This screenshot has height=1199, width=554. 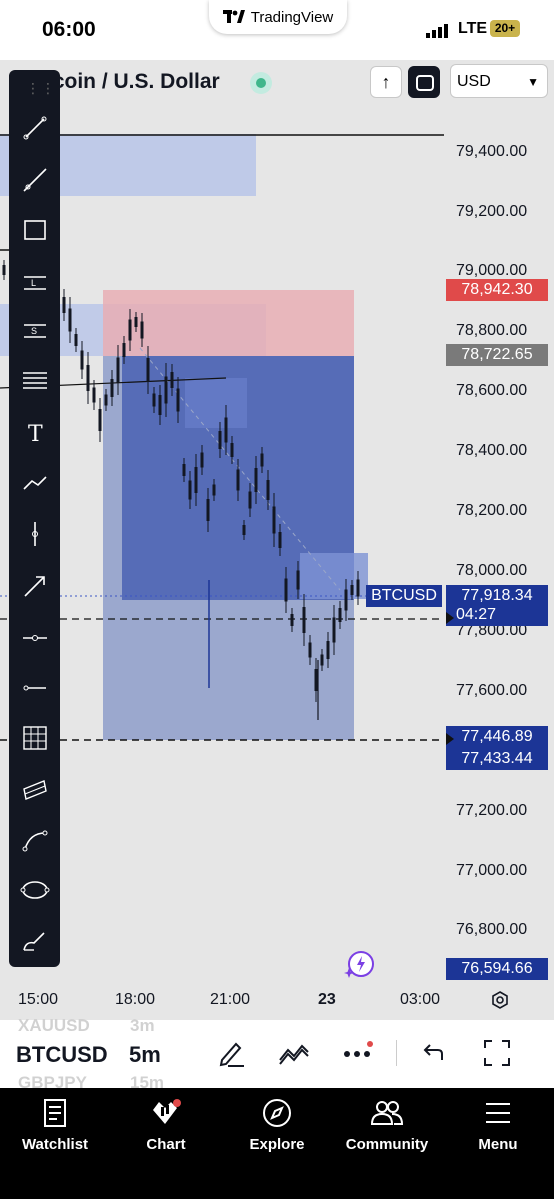 I want to click on nav-watchlist: Watchlist, so click(x=55, y=1124).